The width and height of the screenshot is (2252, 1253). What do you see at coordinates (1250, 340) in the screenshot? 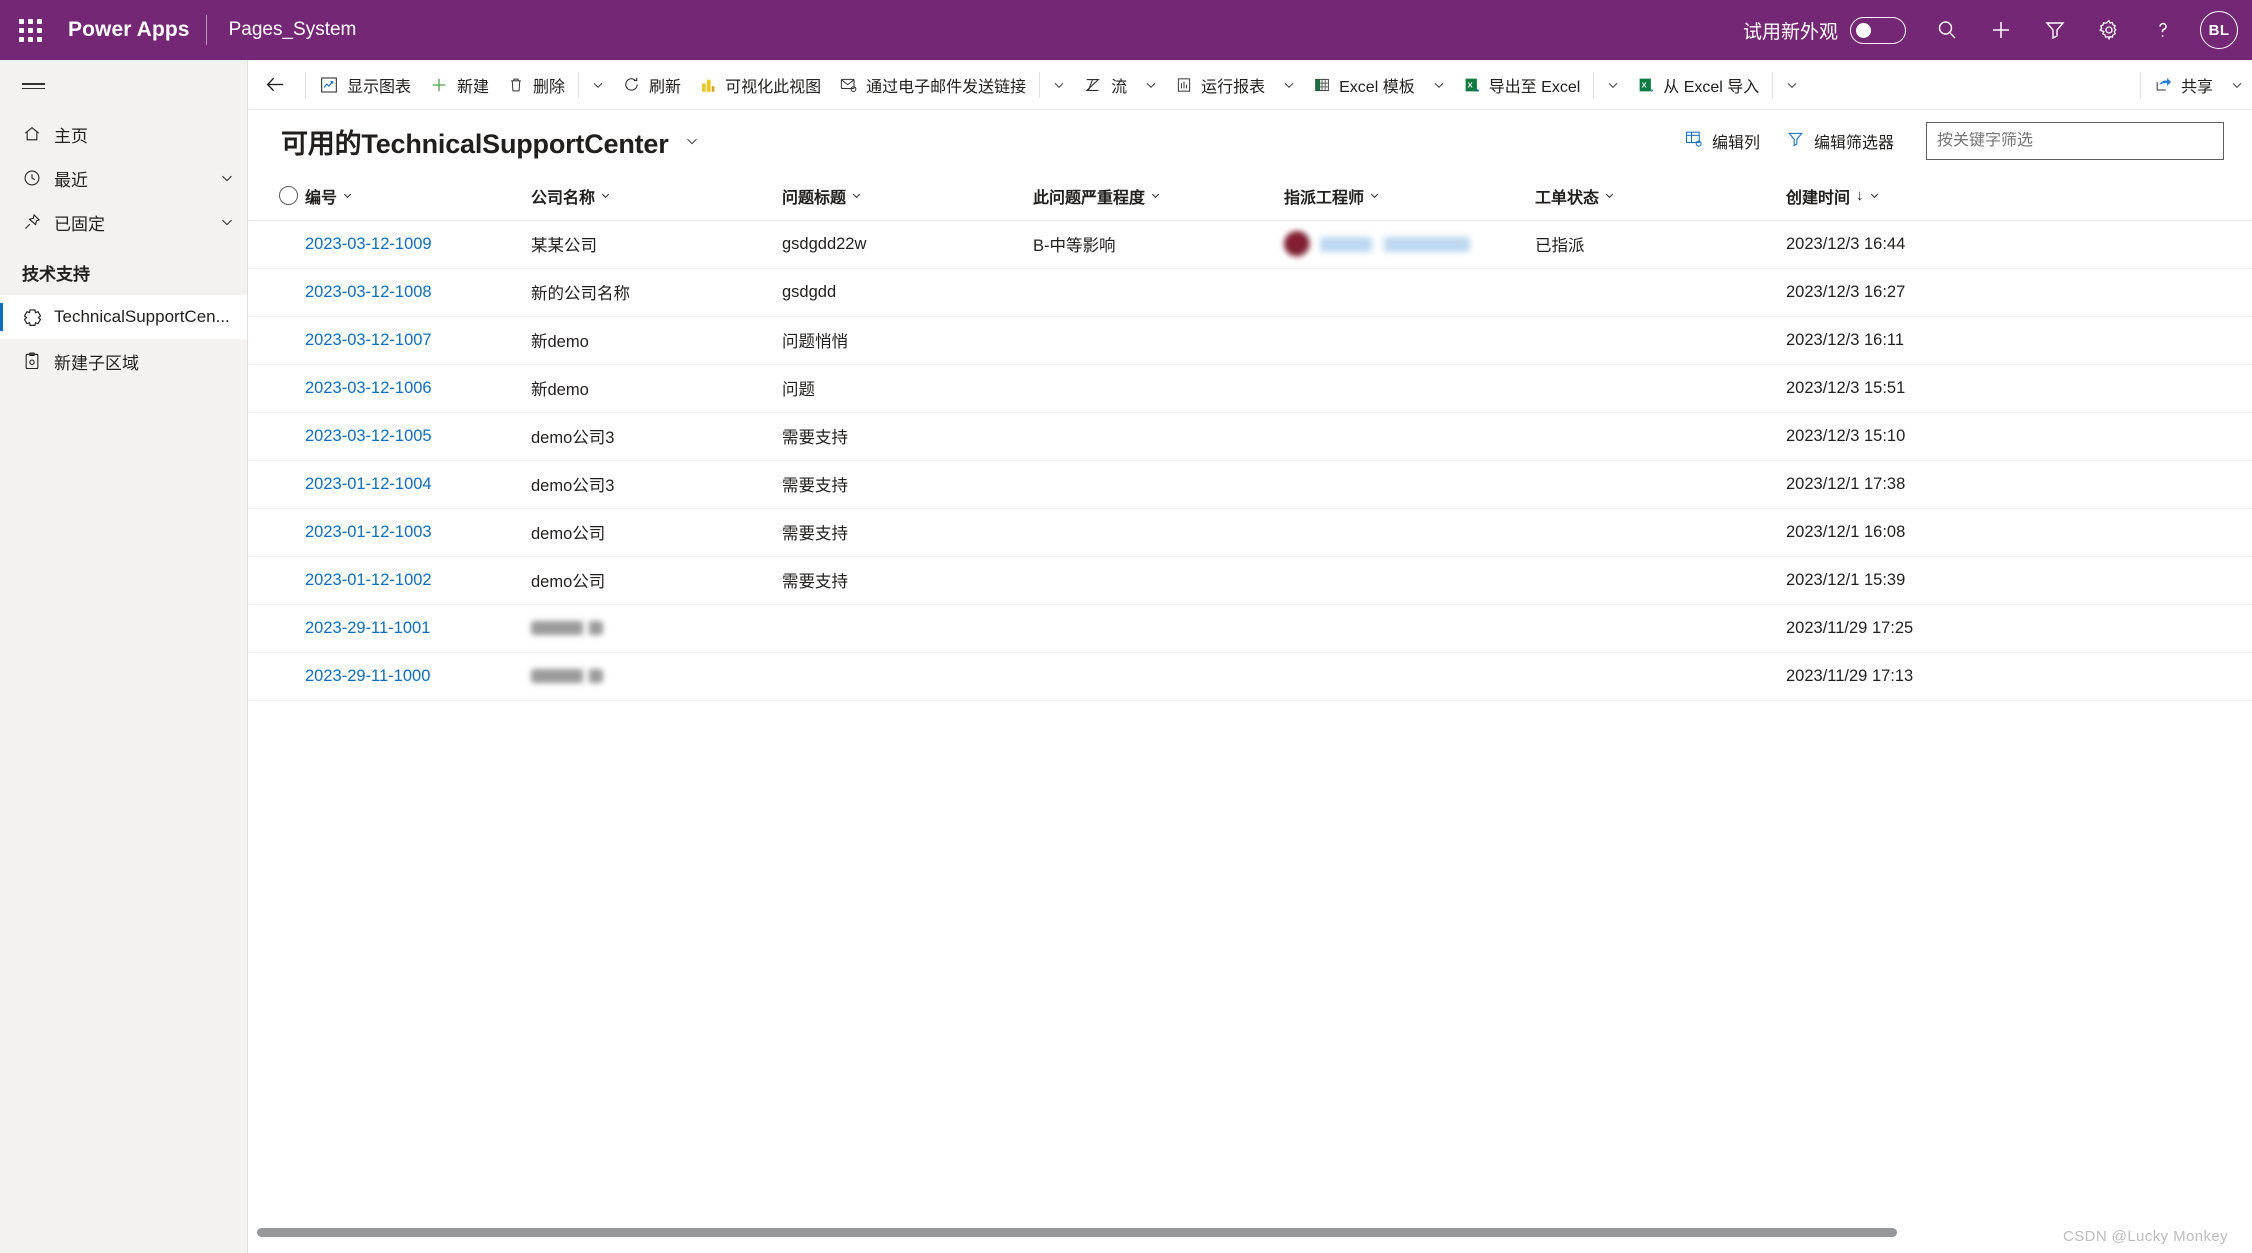
I see `table-row: 2023-03-12-1007 新demo 问题悄悄 2023/12/3 16:11` at bounding box center [1250, 340].